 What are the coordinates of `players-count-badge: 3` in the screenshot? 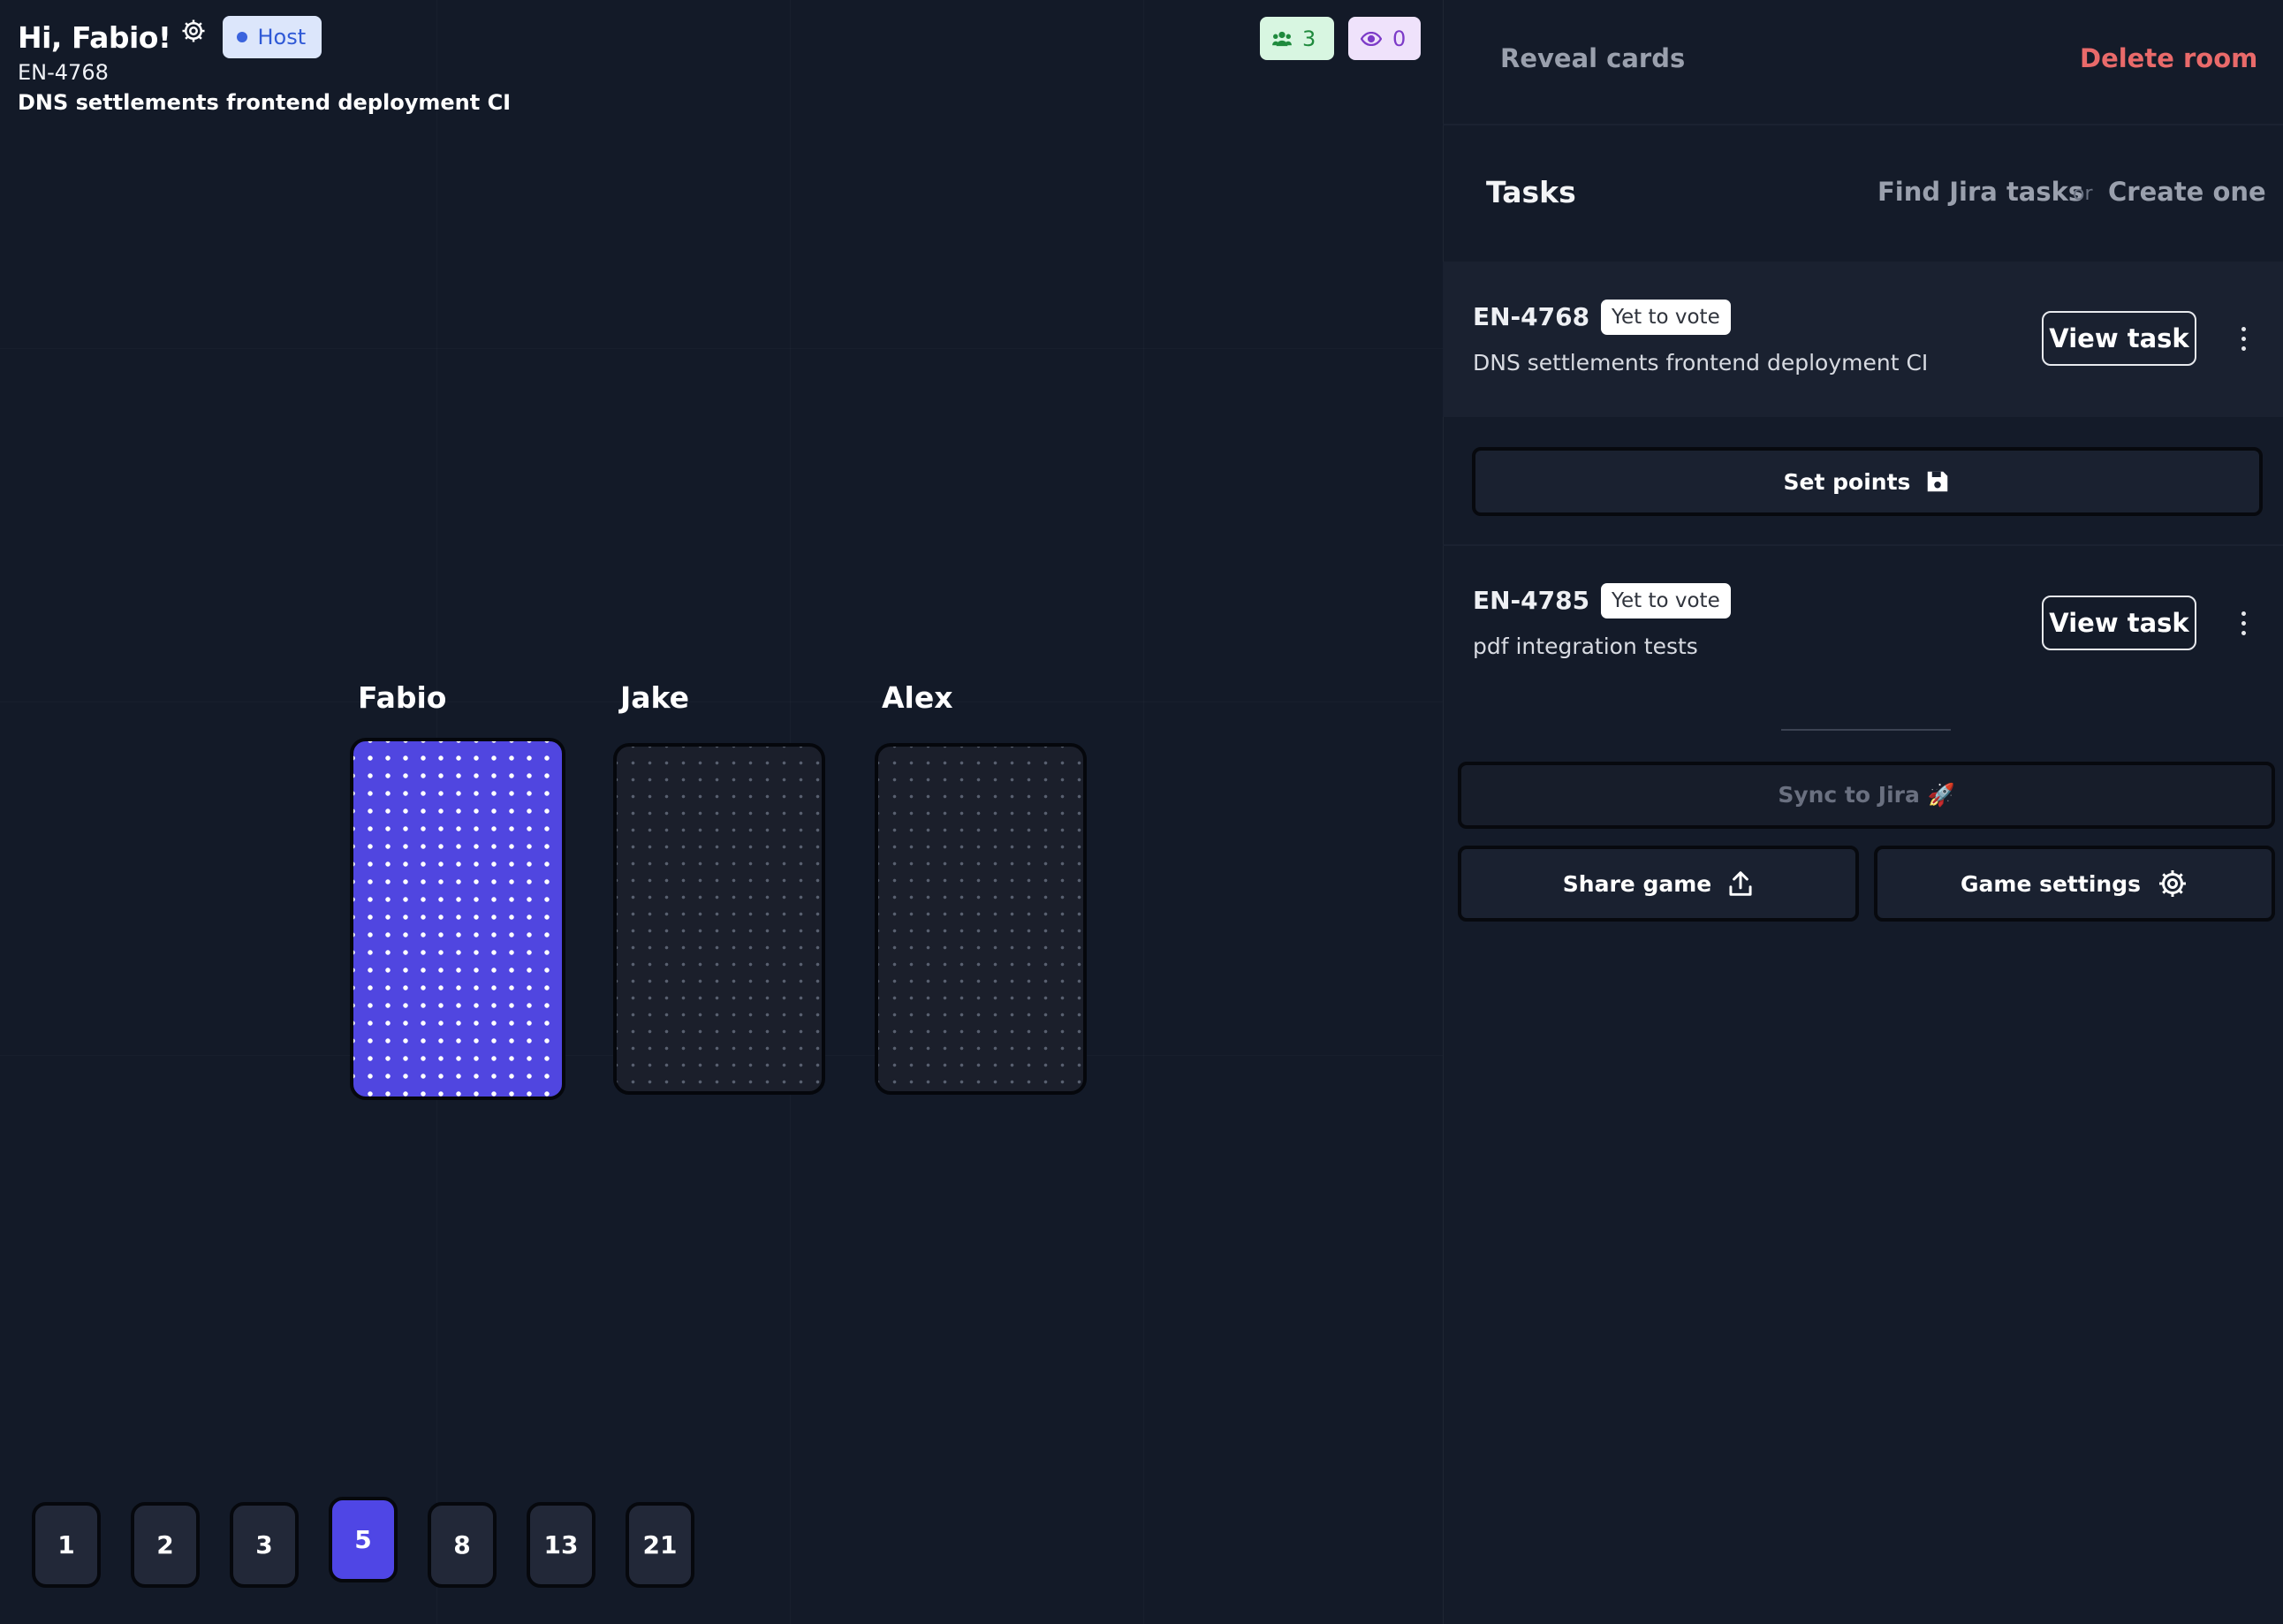 It's located at (1297, 38).